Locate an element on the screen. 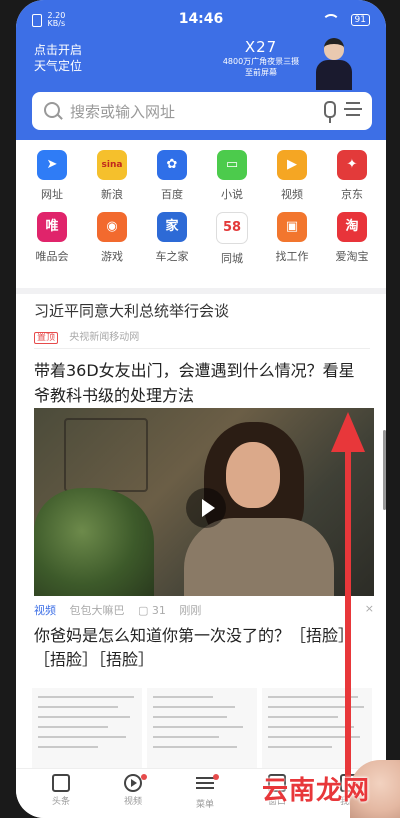  shortcut-label: 找工作 is located at coordinates (292, 256).